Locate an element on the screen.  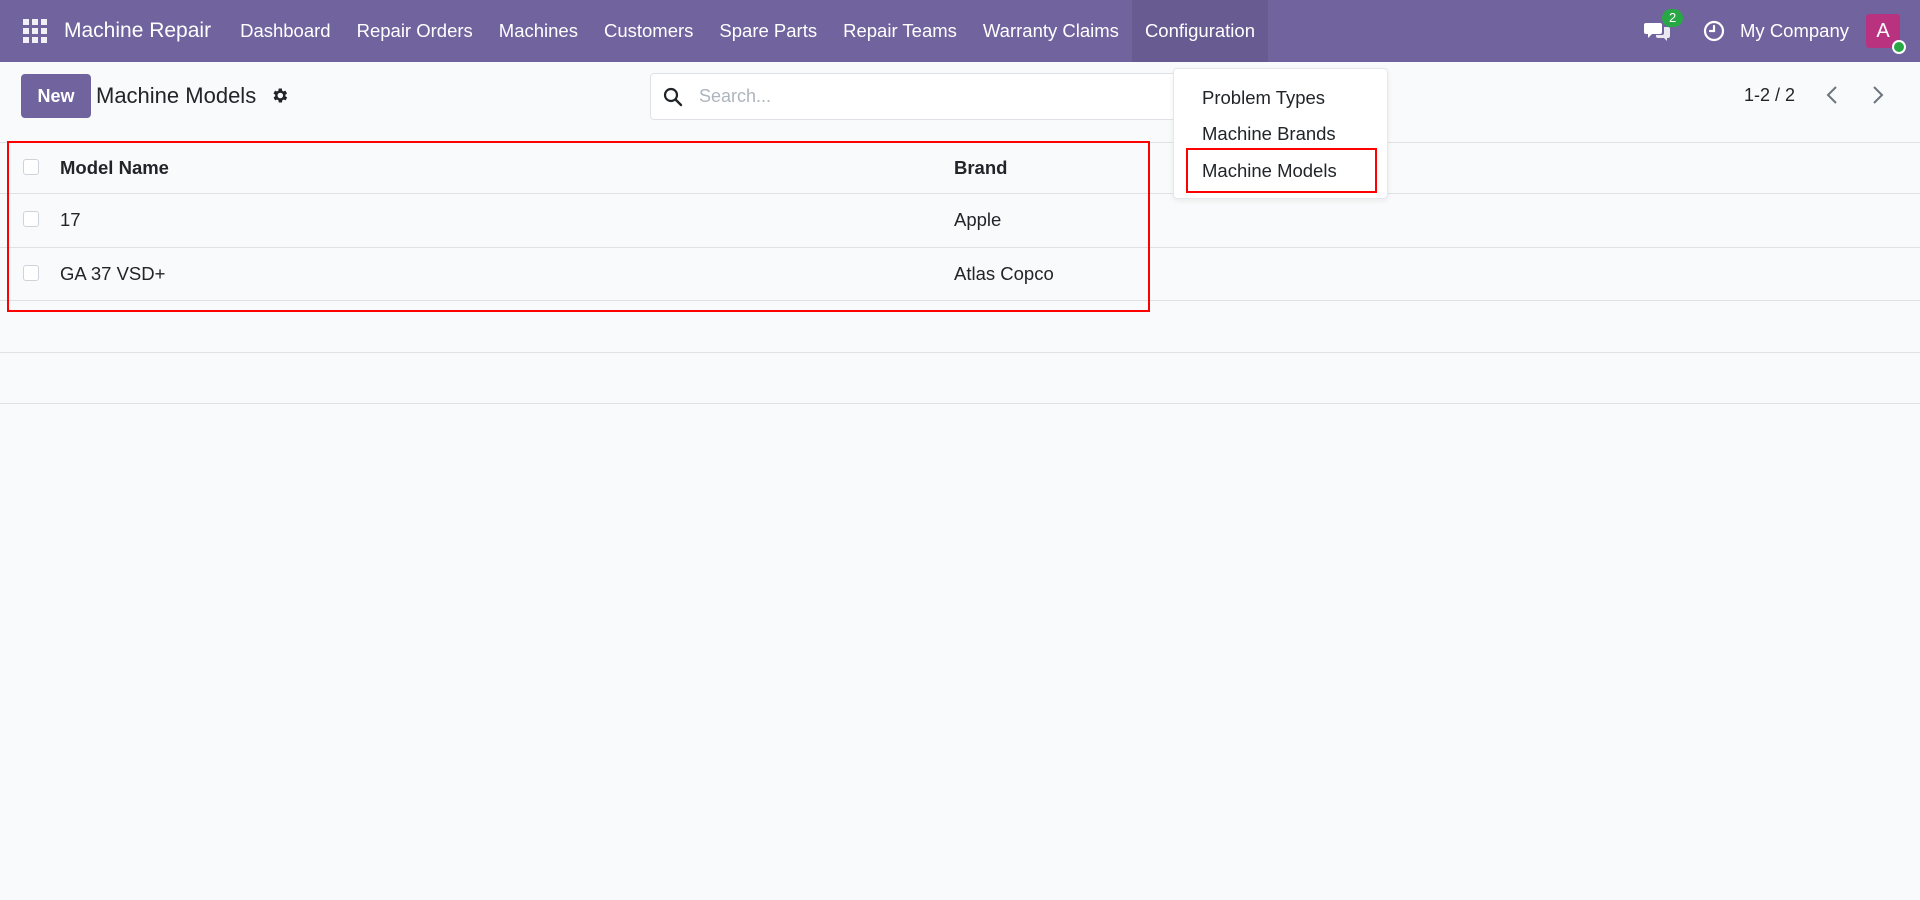
menu-repair-teams: Repair Teams is located at coordinates (900, 31).